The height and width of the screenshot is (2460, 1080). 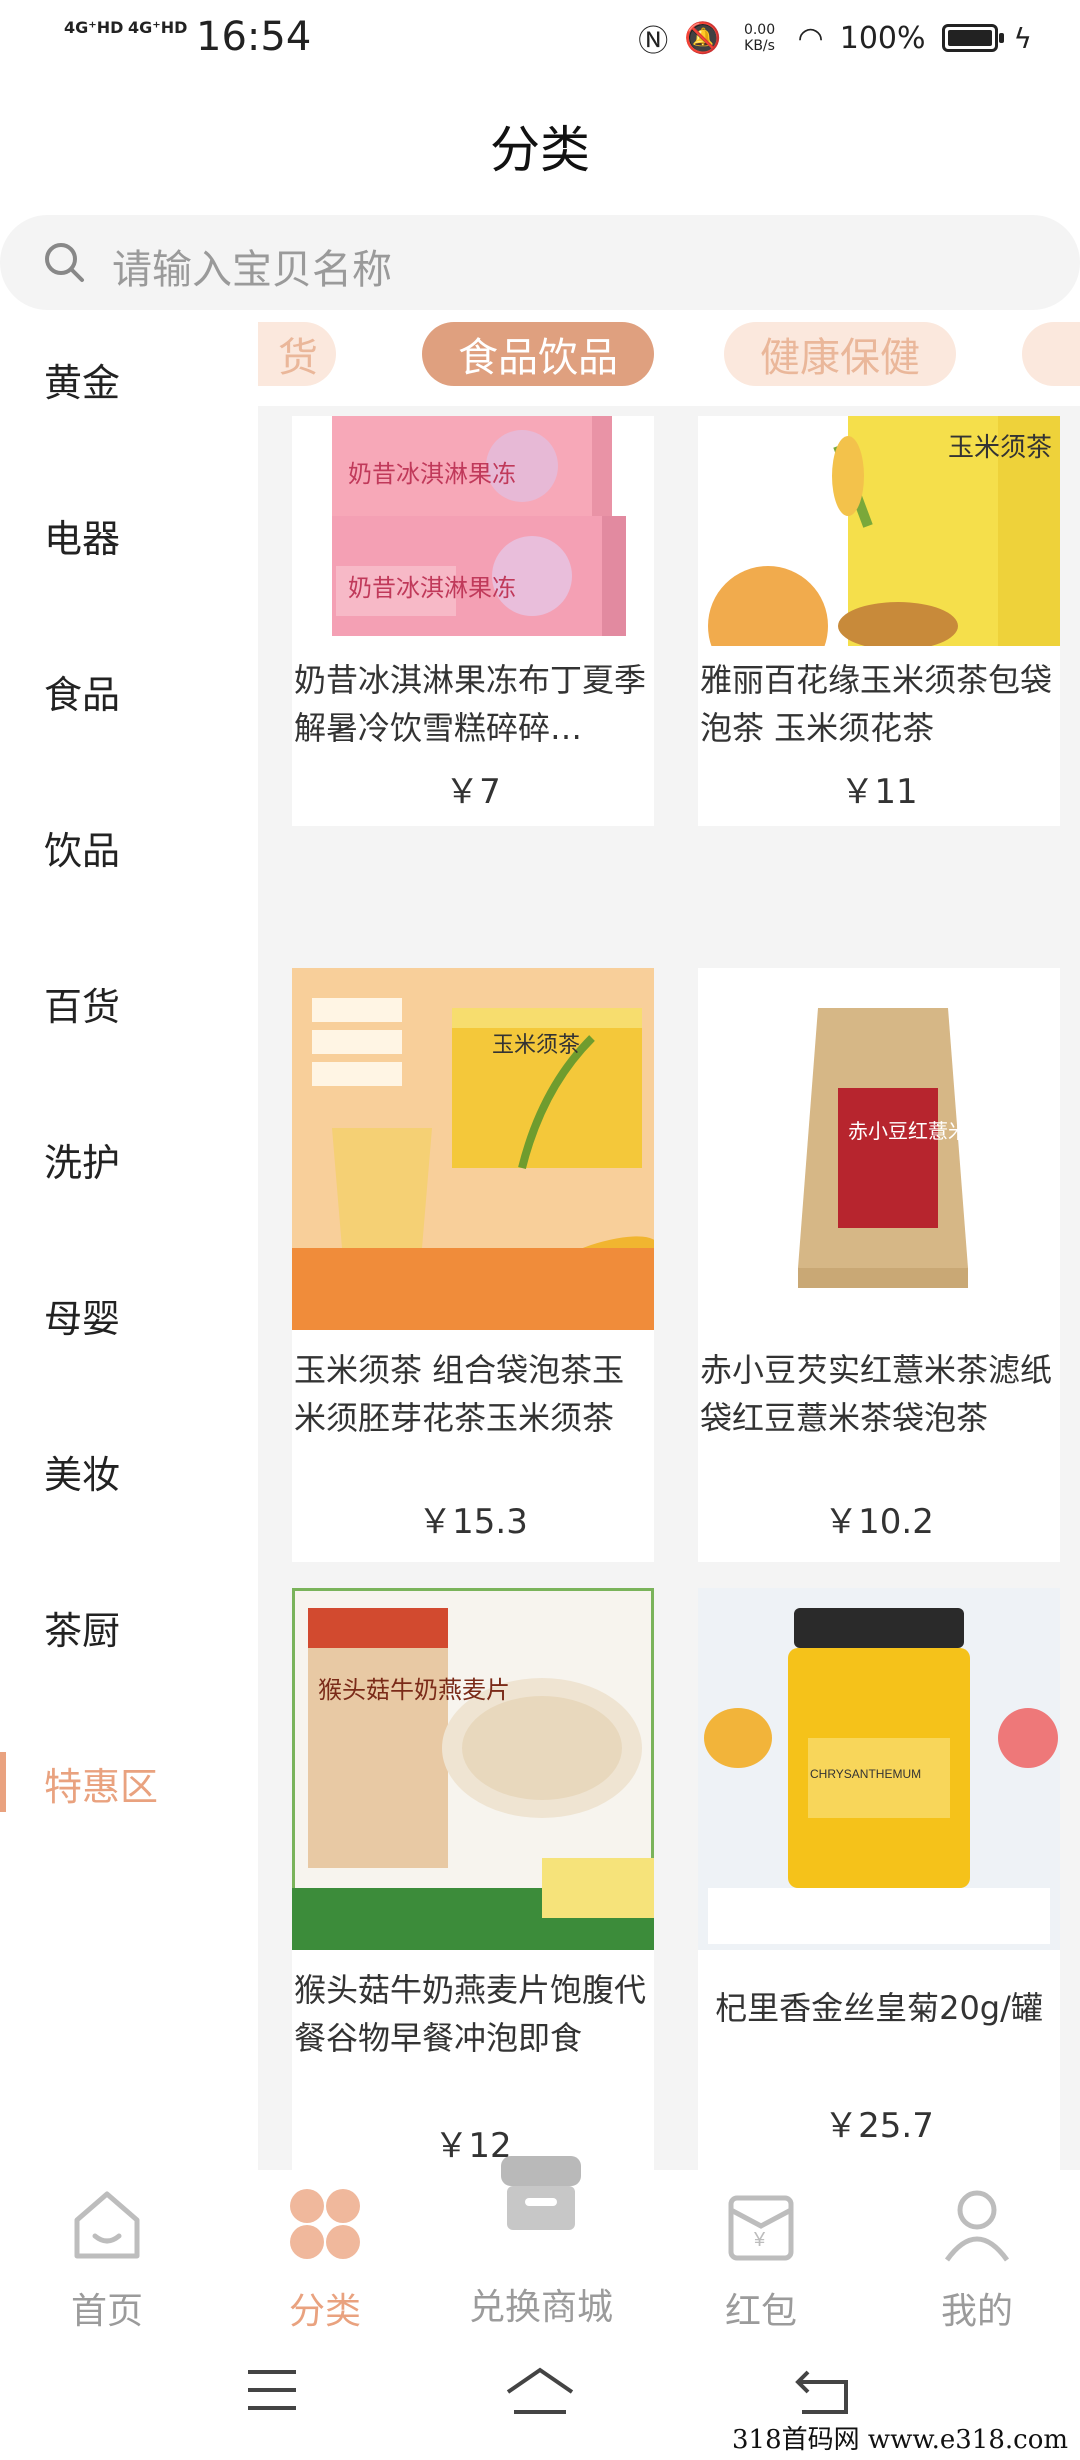 What do you see at coordinates (297, 354) in the screenshot?
I see `tab-general: 货` at bounding box center [297, 354].